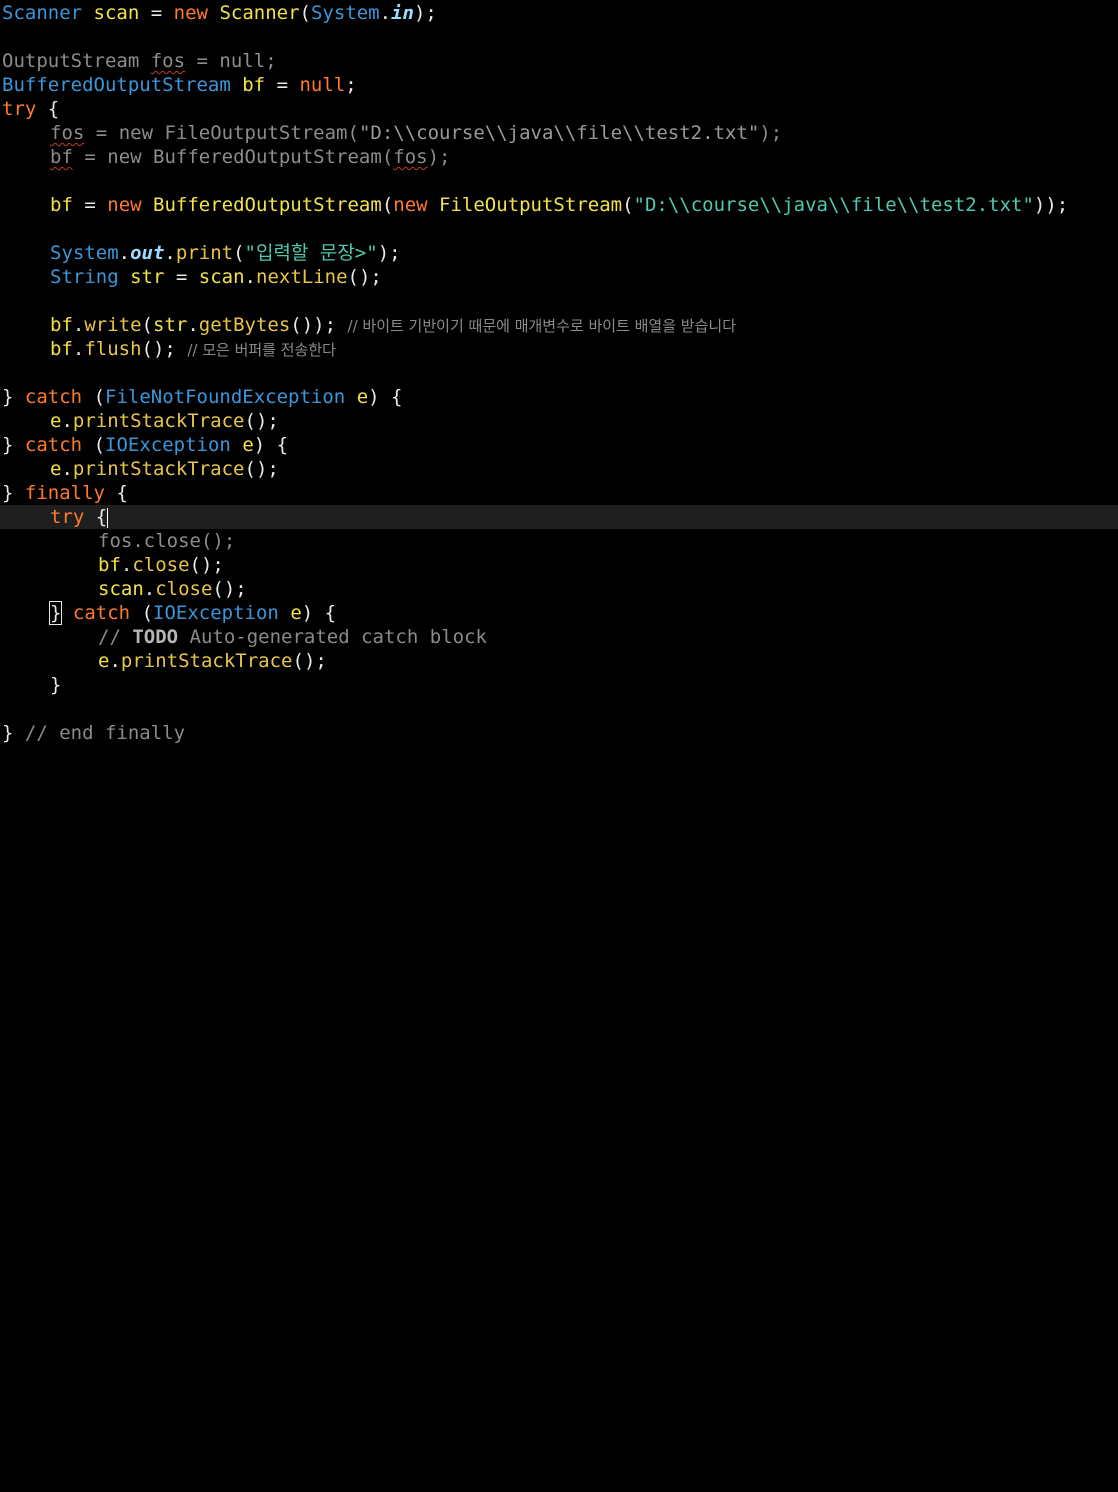 This screenshot has height=1492, width=1118. I want to click on keyword-token: null, so click(242, 61).